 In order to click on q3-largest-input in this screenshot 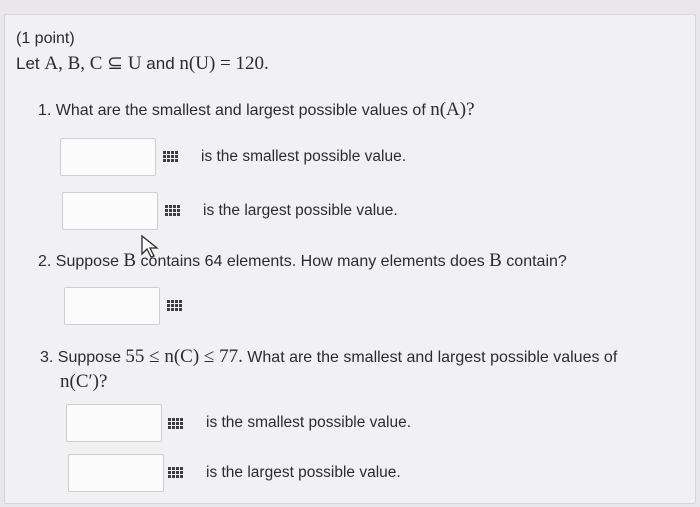, I will do `click(116, 473)`.